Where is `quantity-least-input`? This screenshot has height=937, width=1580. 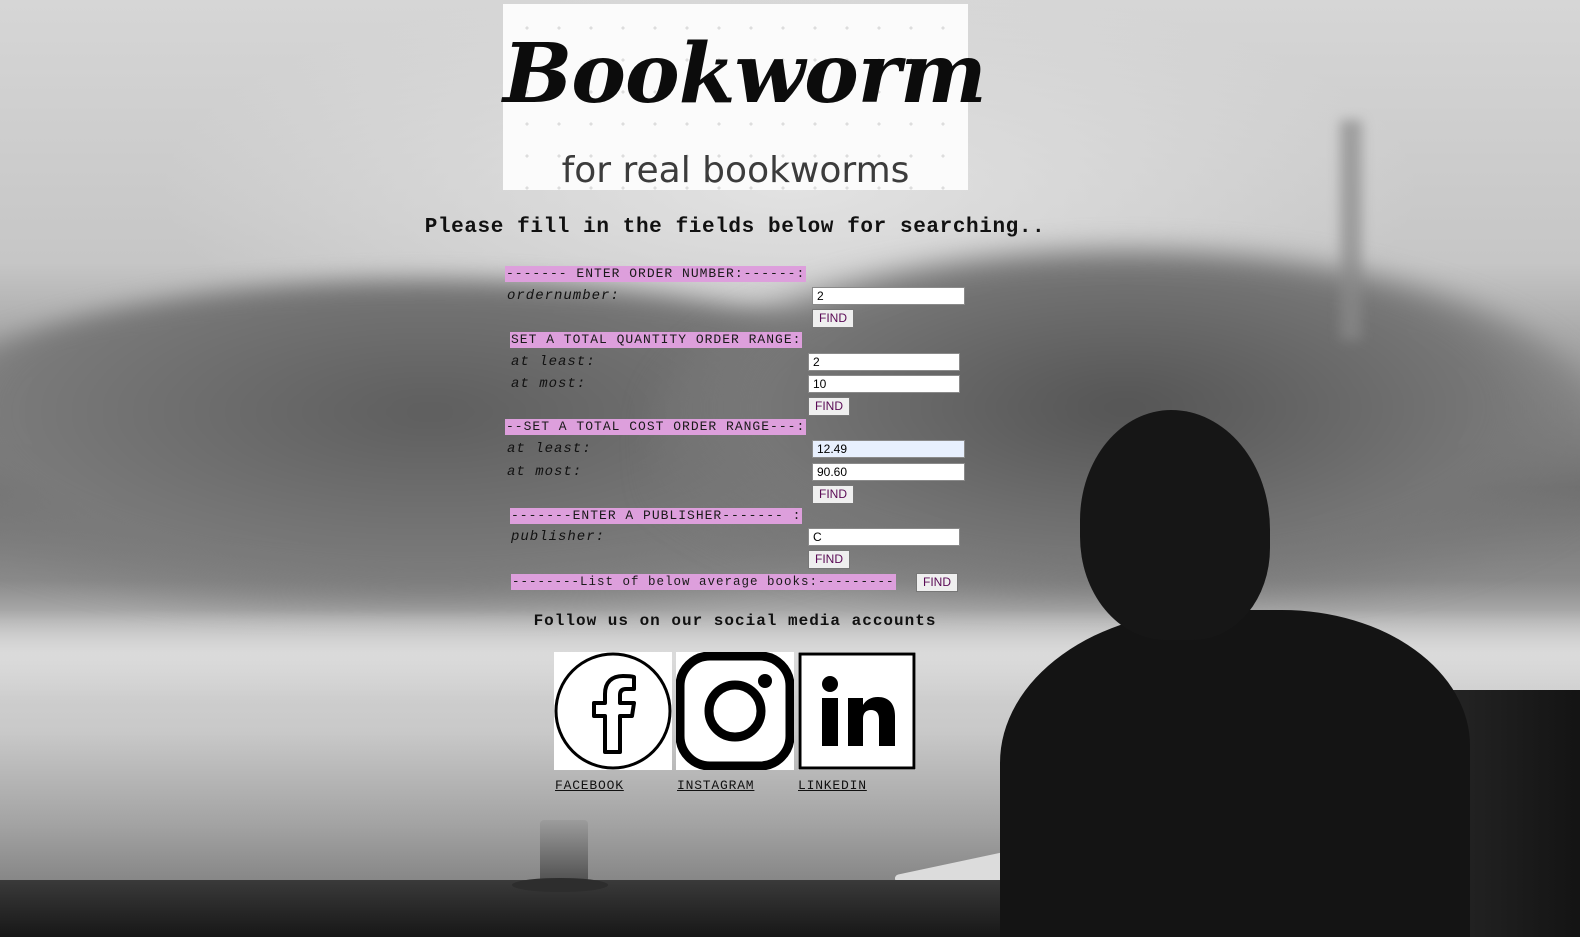
quantity-least-input is located at coordinates (884, 362).